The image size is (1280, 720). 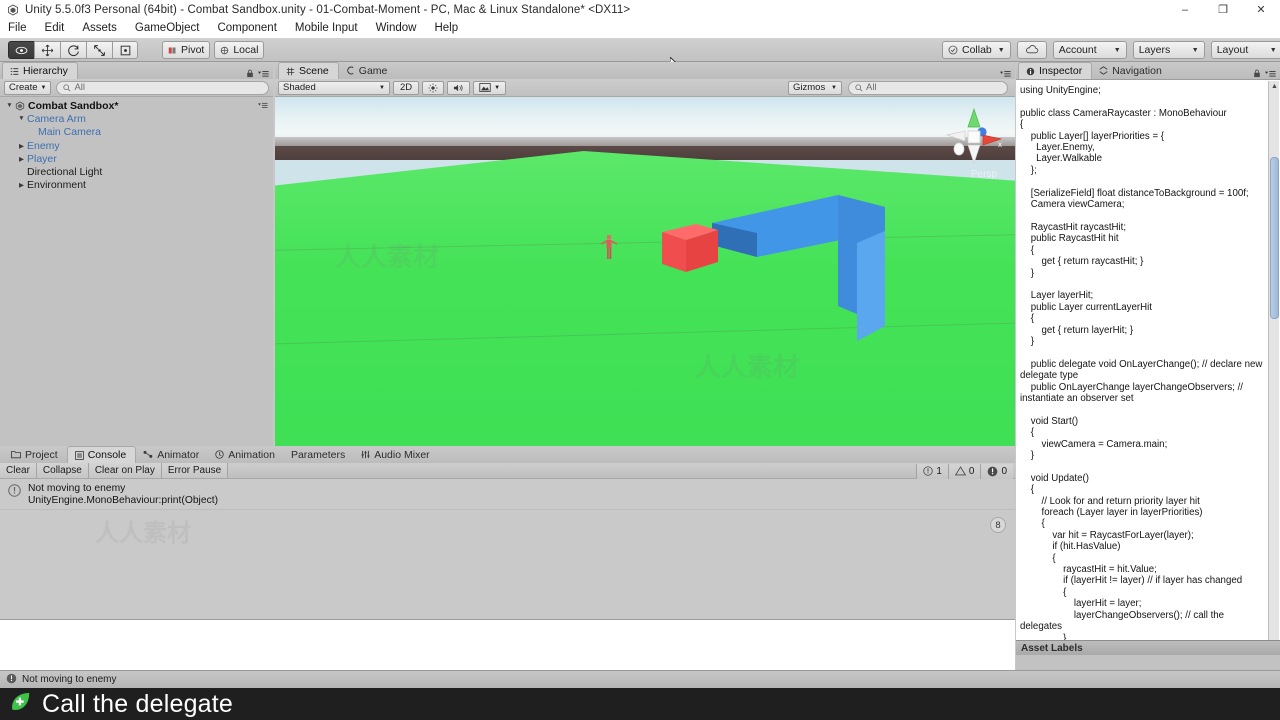 I want to click on menu-item-mobile-input: Mobile Input, so click(x=326, y=28).